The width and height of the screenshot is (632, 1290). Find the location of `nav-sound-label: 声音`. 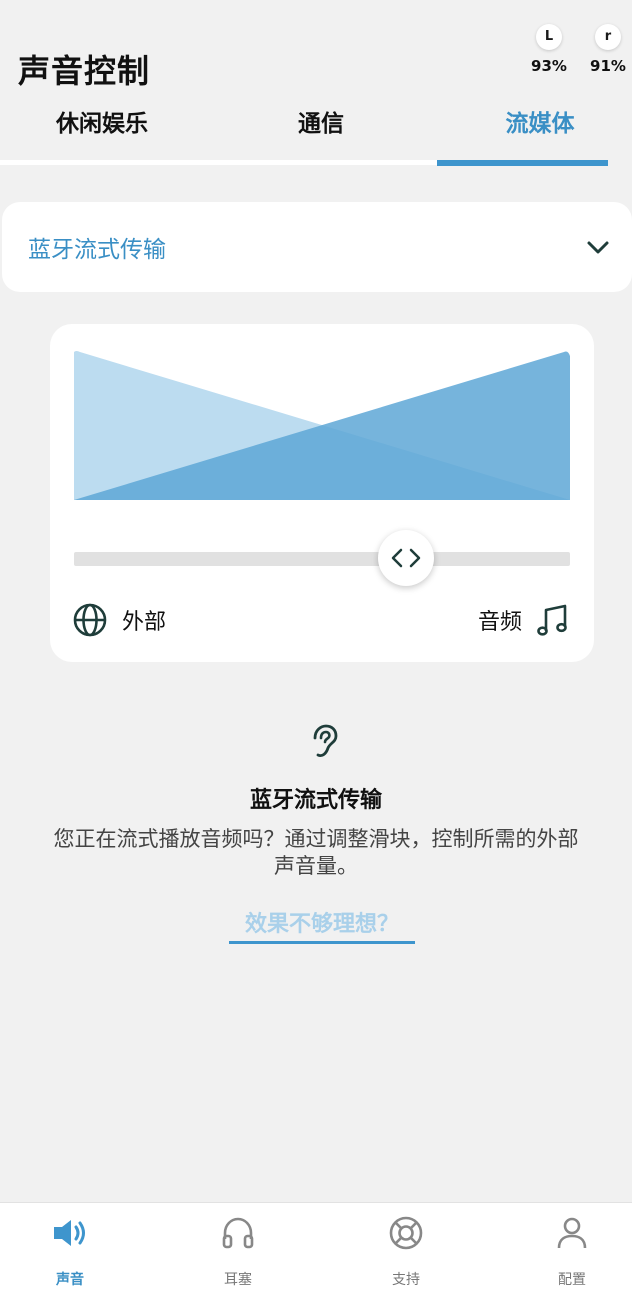

nav-sound-label: 声音 is located at coordinates (70, 1280).